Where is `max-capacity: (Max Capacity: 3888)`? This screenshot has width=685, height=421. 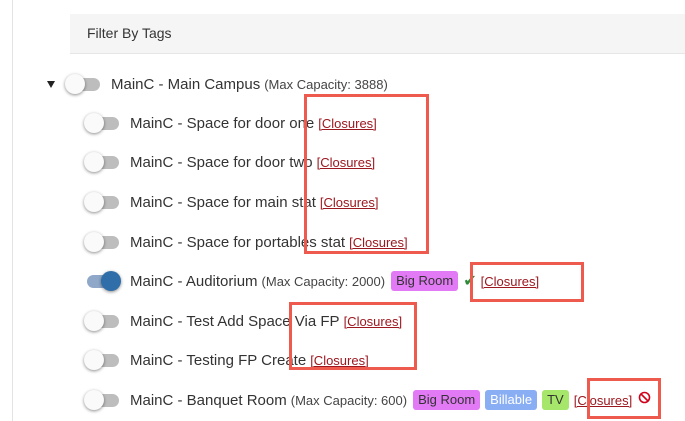 max-capacity: (Max Capacity: 3888) is located at coordinates (326, 84).